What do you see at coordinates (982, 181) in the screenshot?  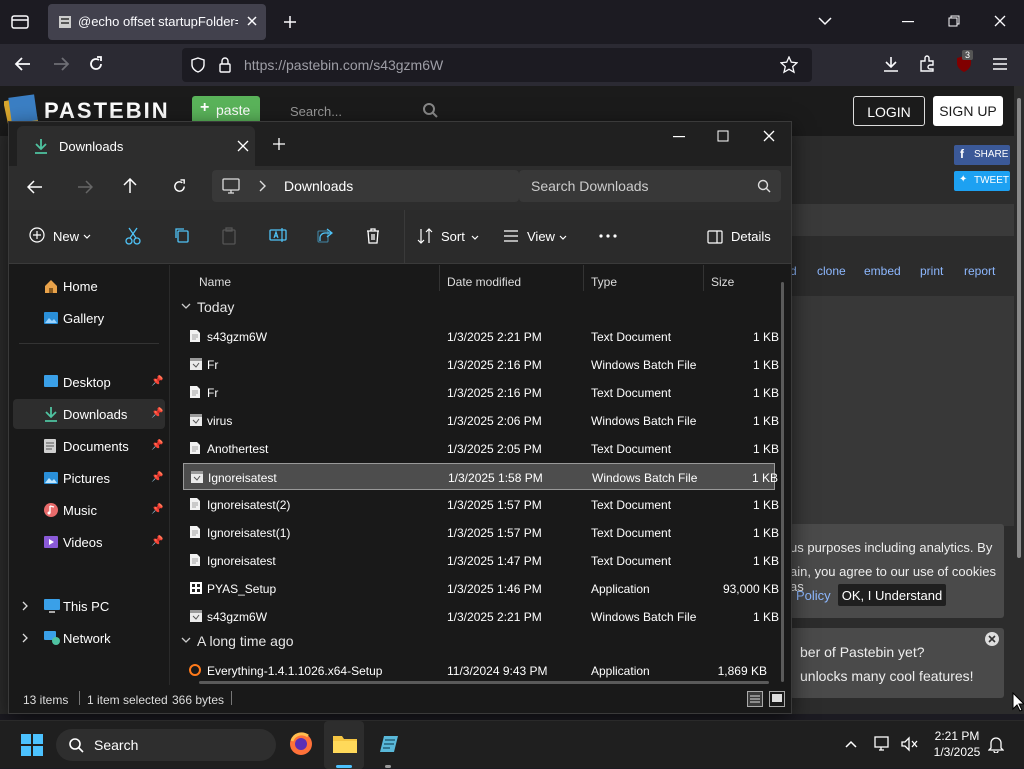 I see `twitter-share-button: ✦ TWEET` at bounding box center [982, 181].